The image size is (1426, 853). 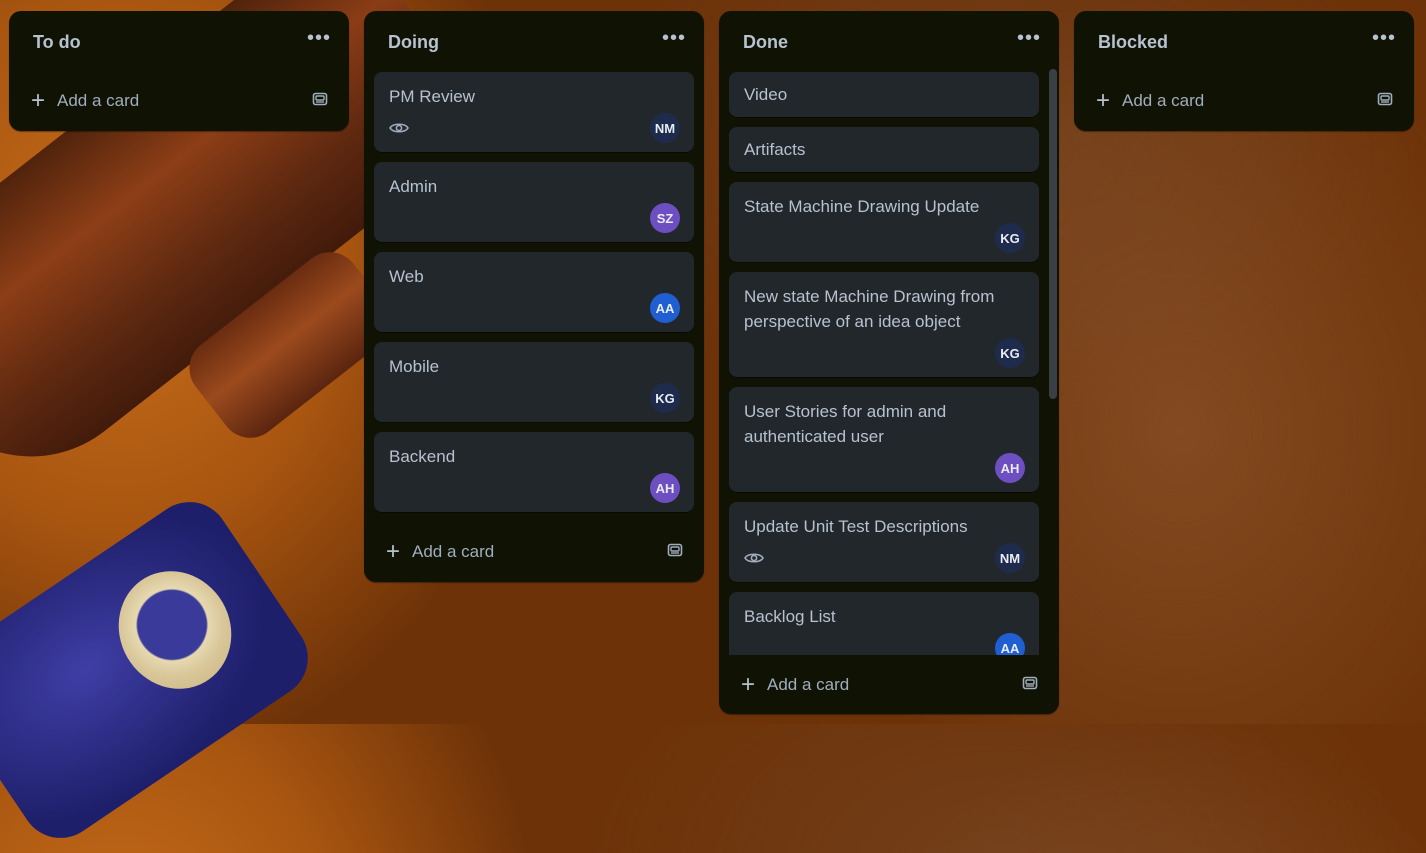 I want to click on card-mobile: Mobile KG, so click(x=534, y=382).